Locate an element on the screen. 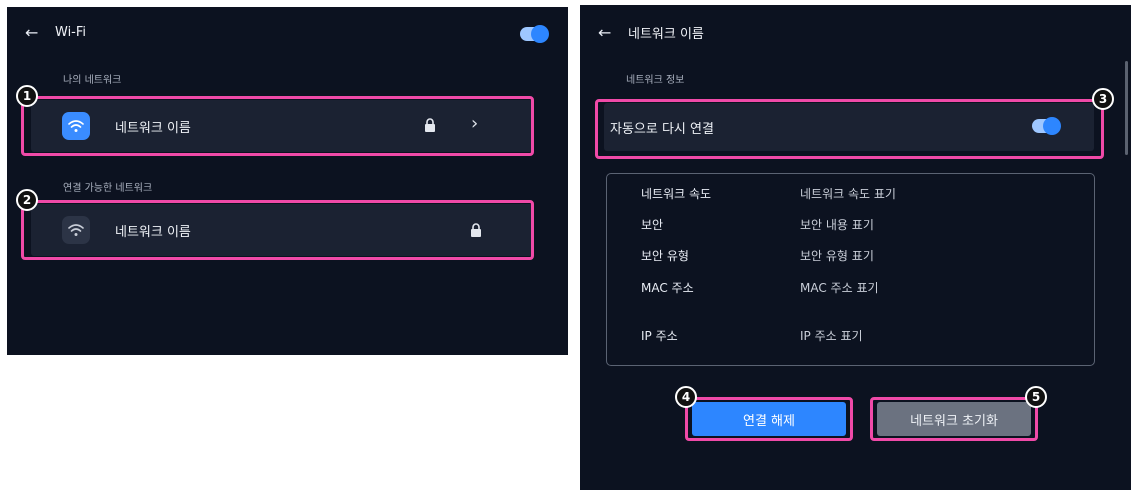 Image resolution: width=1137 pixels, height=490 pixels. info-value-mac: MAC 주소 표기 is located at coordinates (839, 288).